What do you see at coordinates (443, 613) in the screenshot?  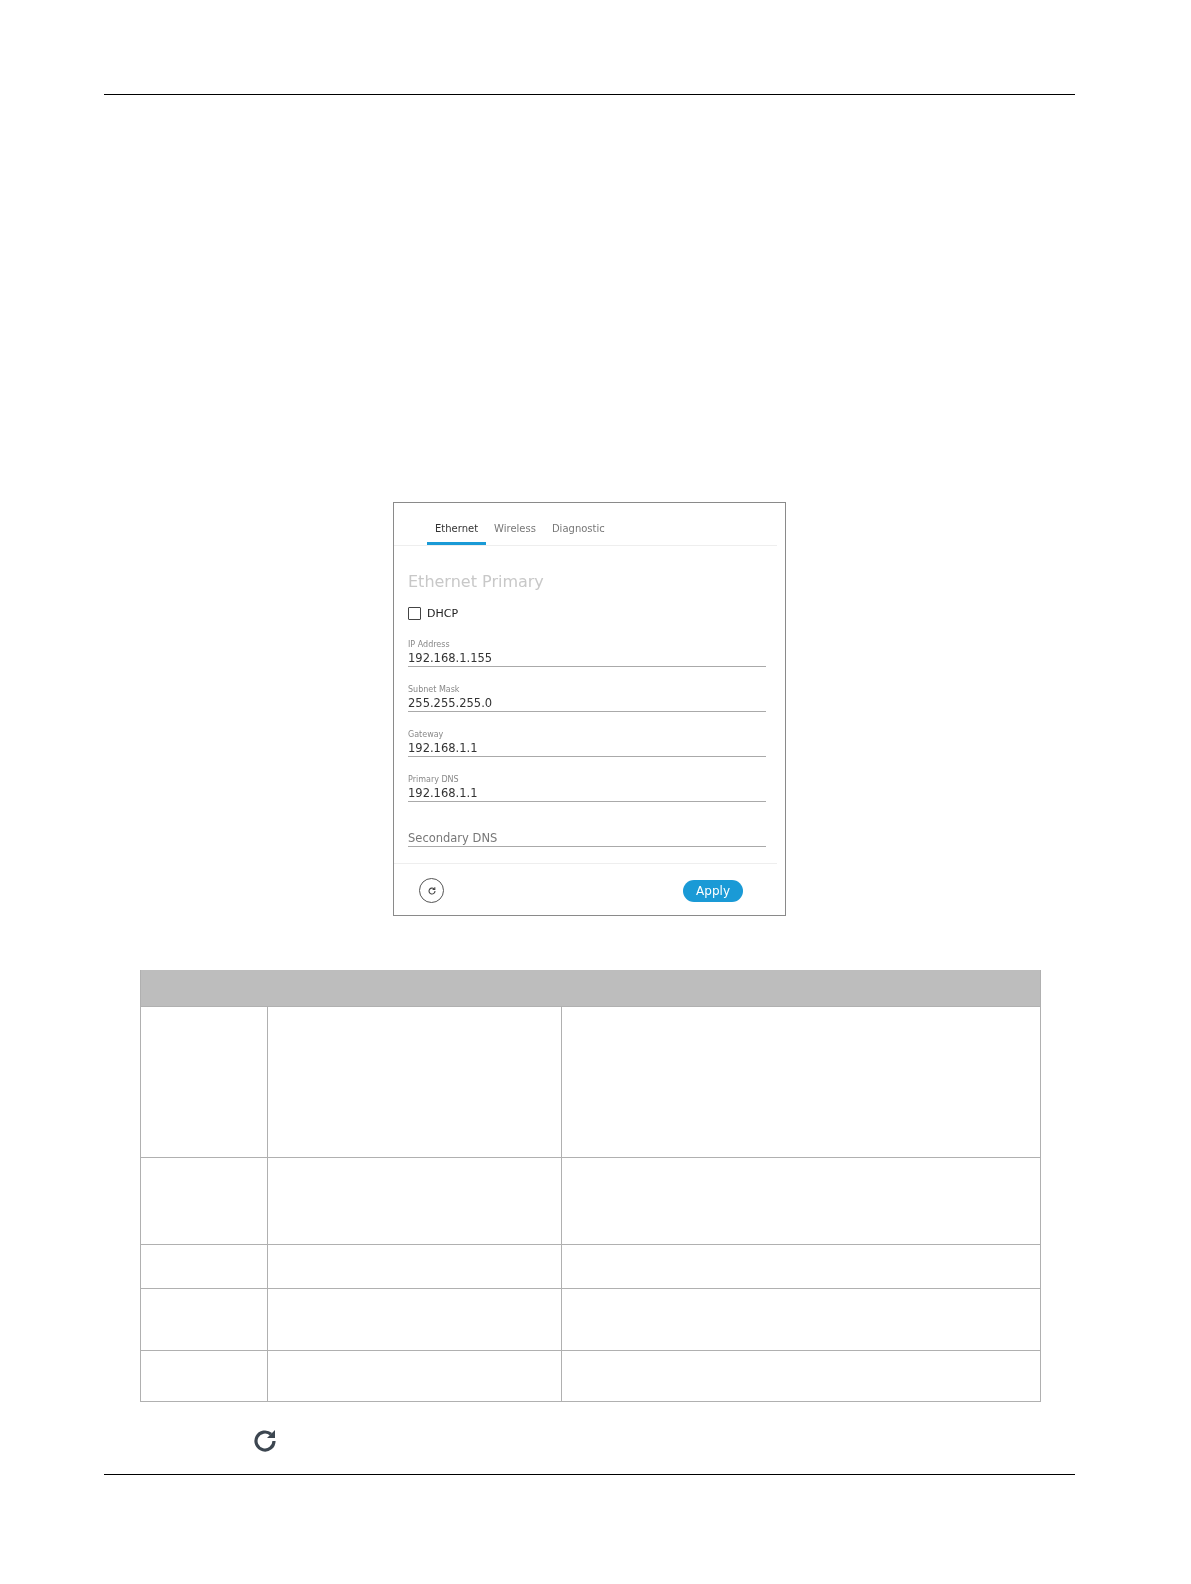 I see `checkbox-label: DHCP` at bounding box center [443, 613].